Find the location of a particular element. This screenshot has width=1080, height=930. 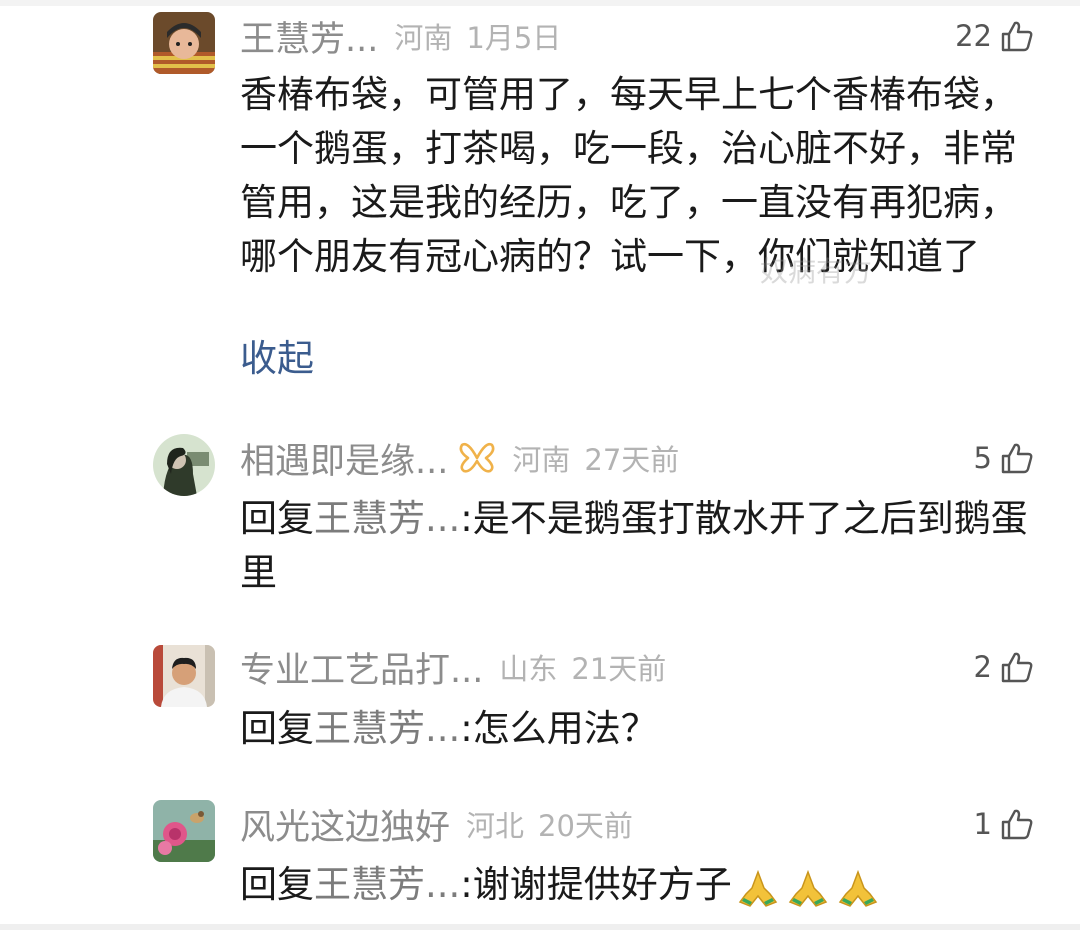

collapse-link: 收起 is located at coordinates (277, 359).